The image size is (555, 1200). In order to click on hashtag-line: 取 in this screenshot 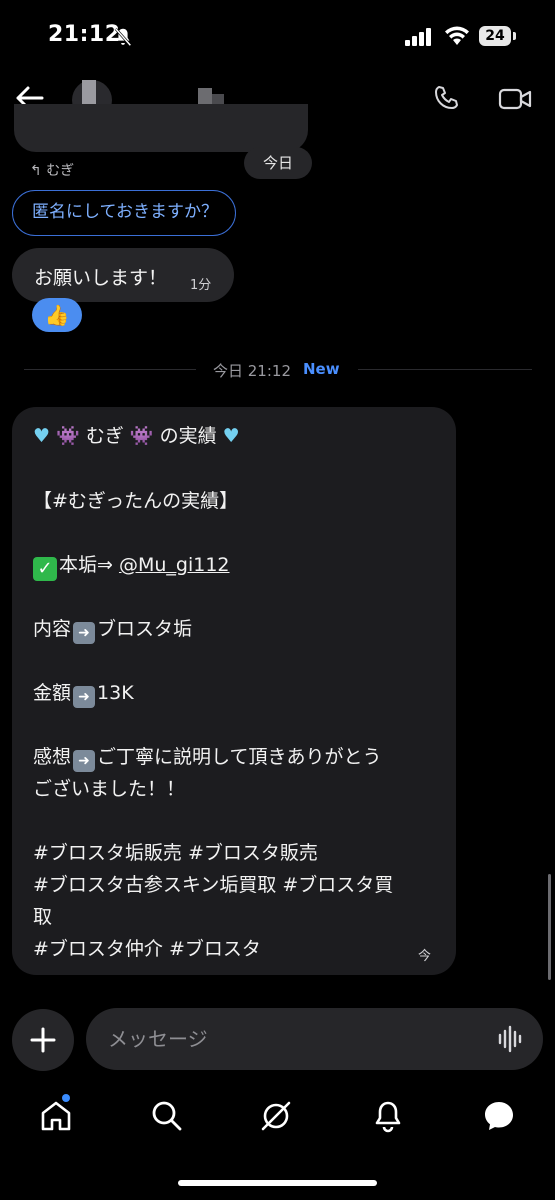, I will do `click(42, 915)`.